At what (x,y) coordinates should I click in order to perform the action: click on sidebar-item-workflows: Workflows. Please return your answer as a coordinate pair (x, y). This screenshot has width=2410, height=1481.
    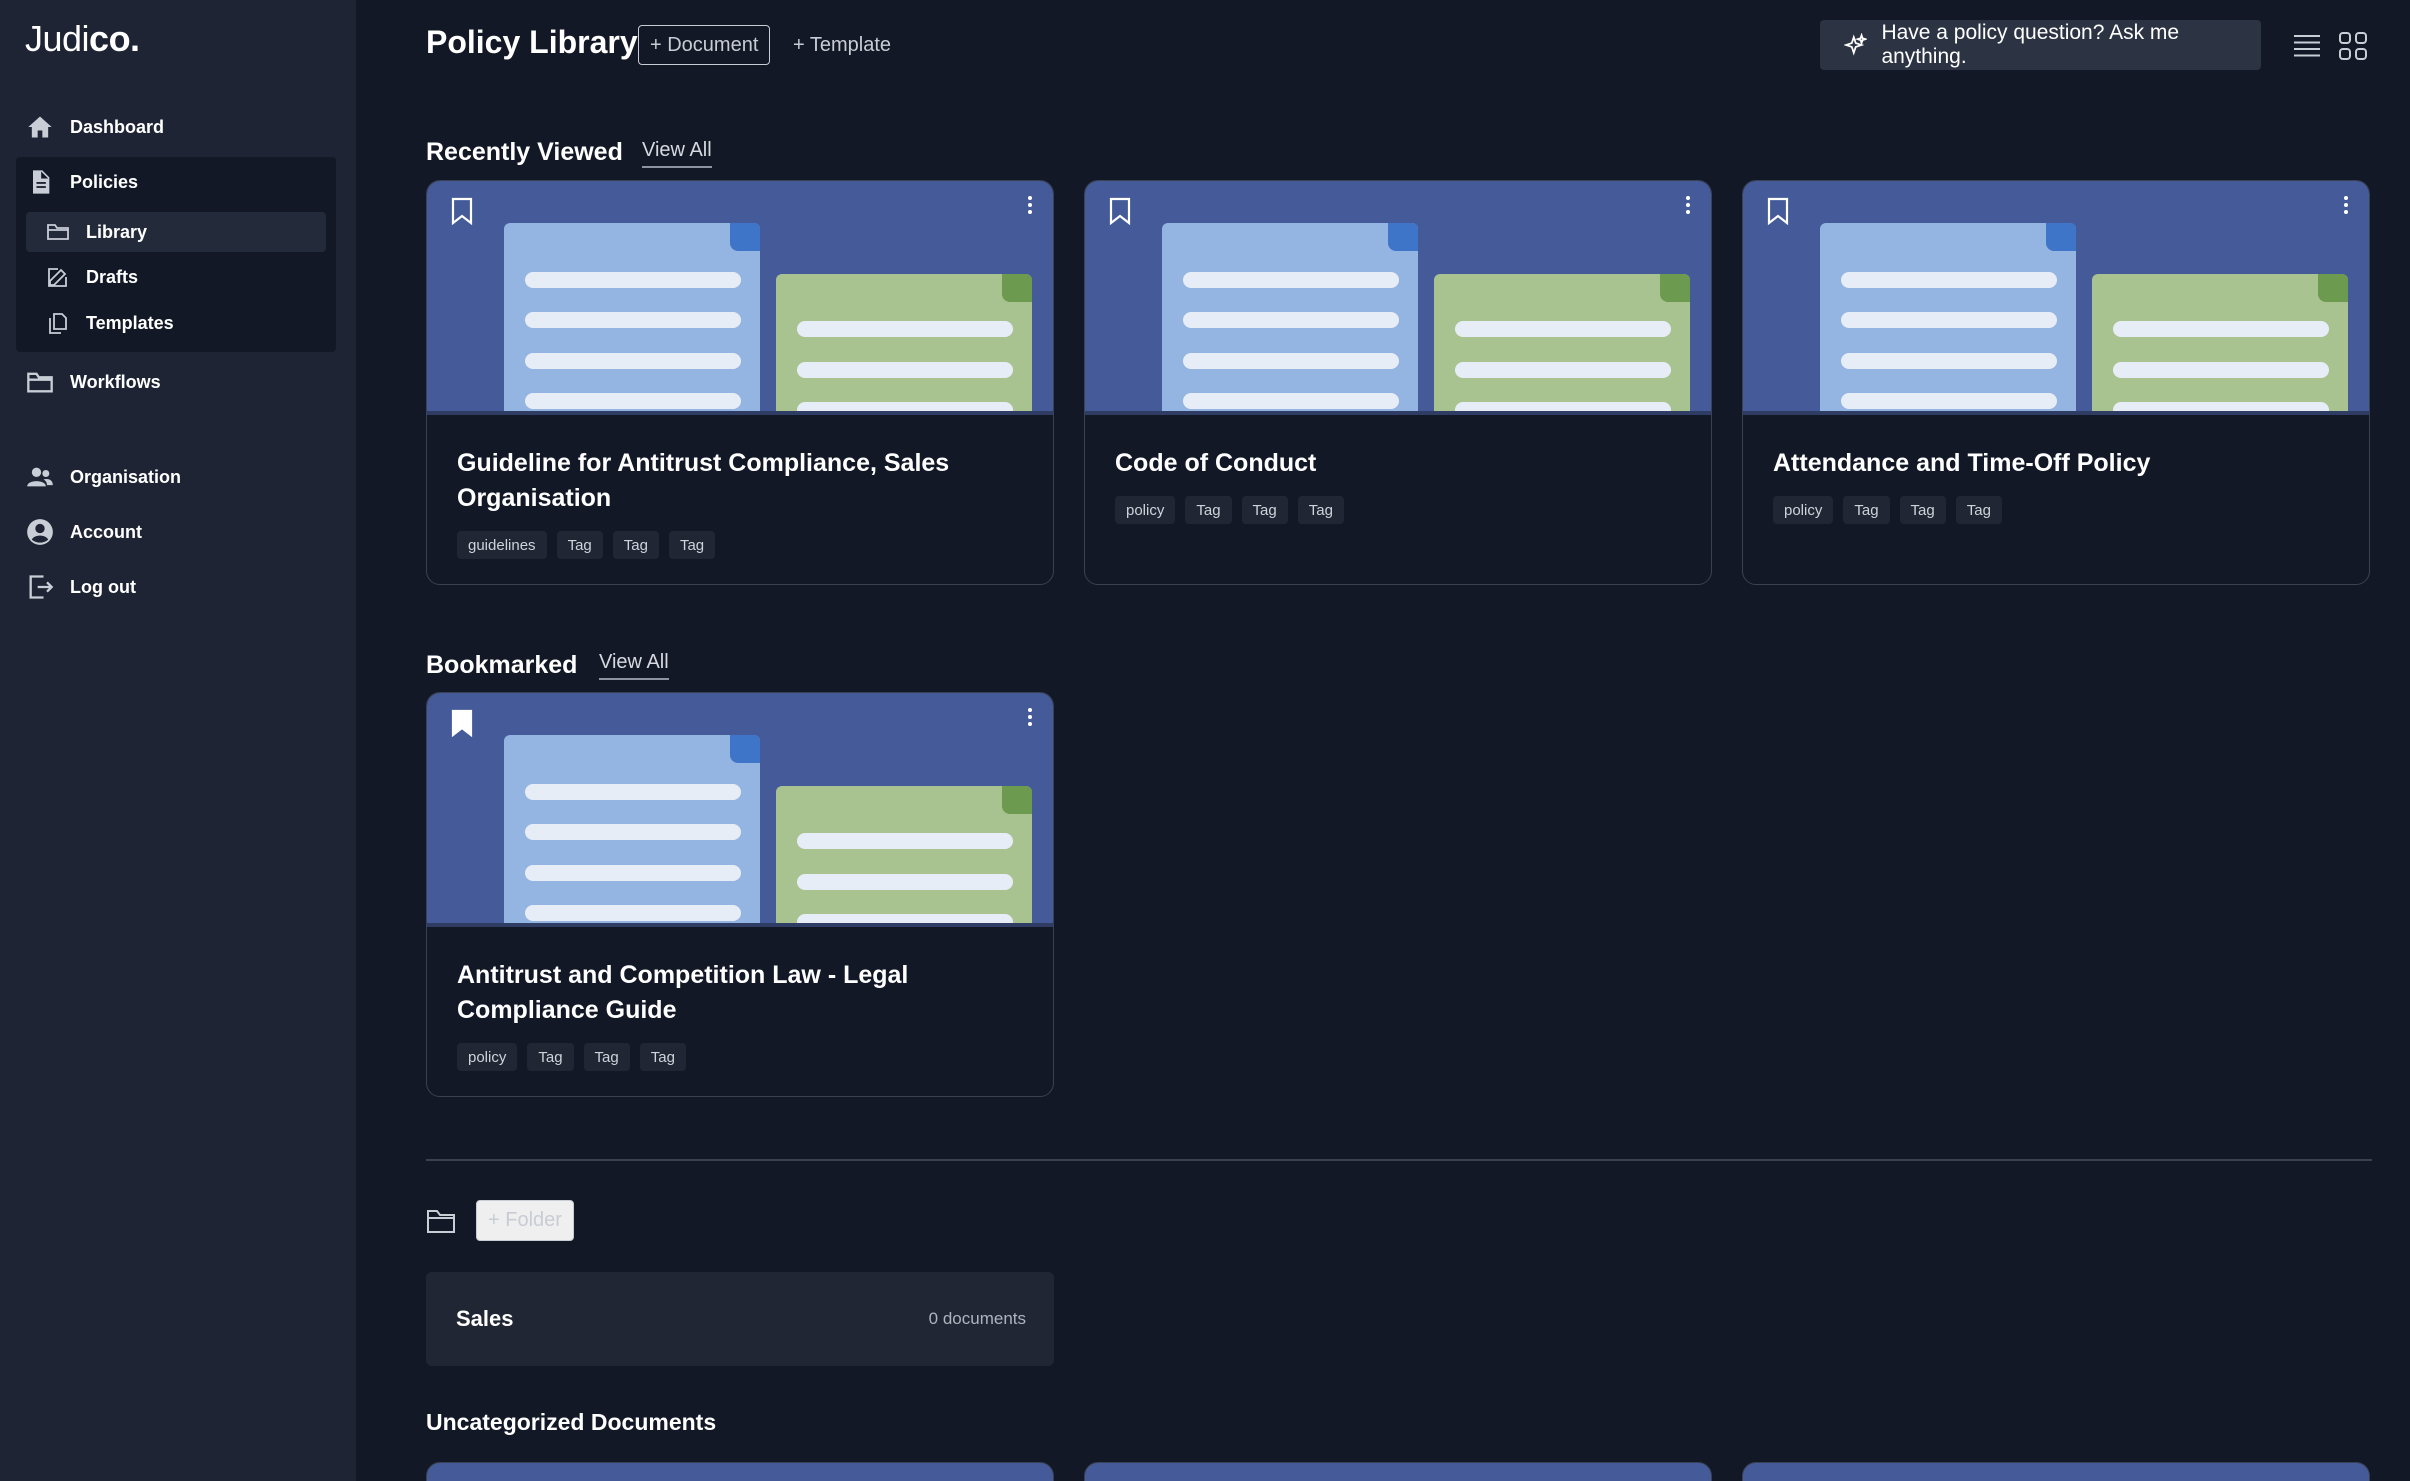
    Looking at the image, I should click on (93, 382).